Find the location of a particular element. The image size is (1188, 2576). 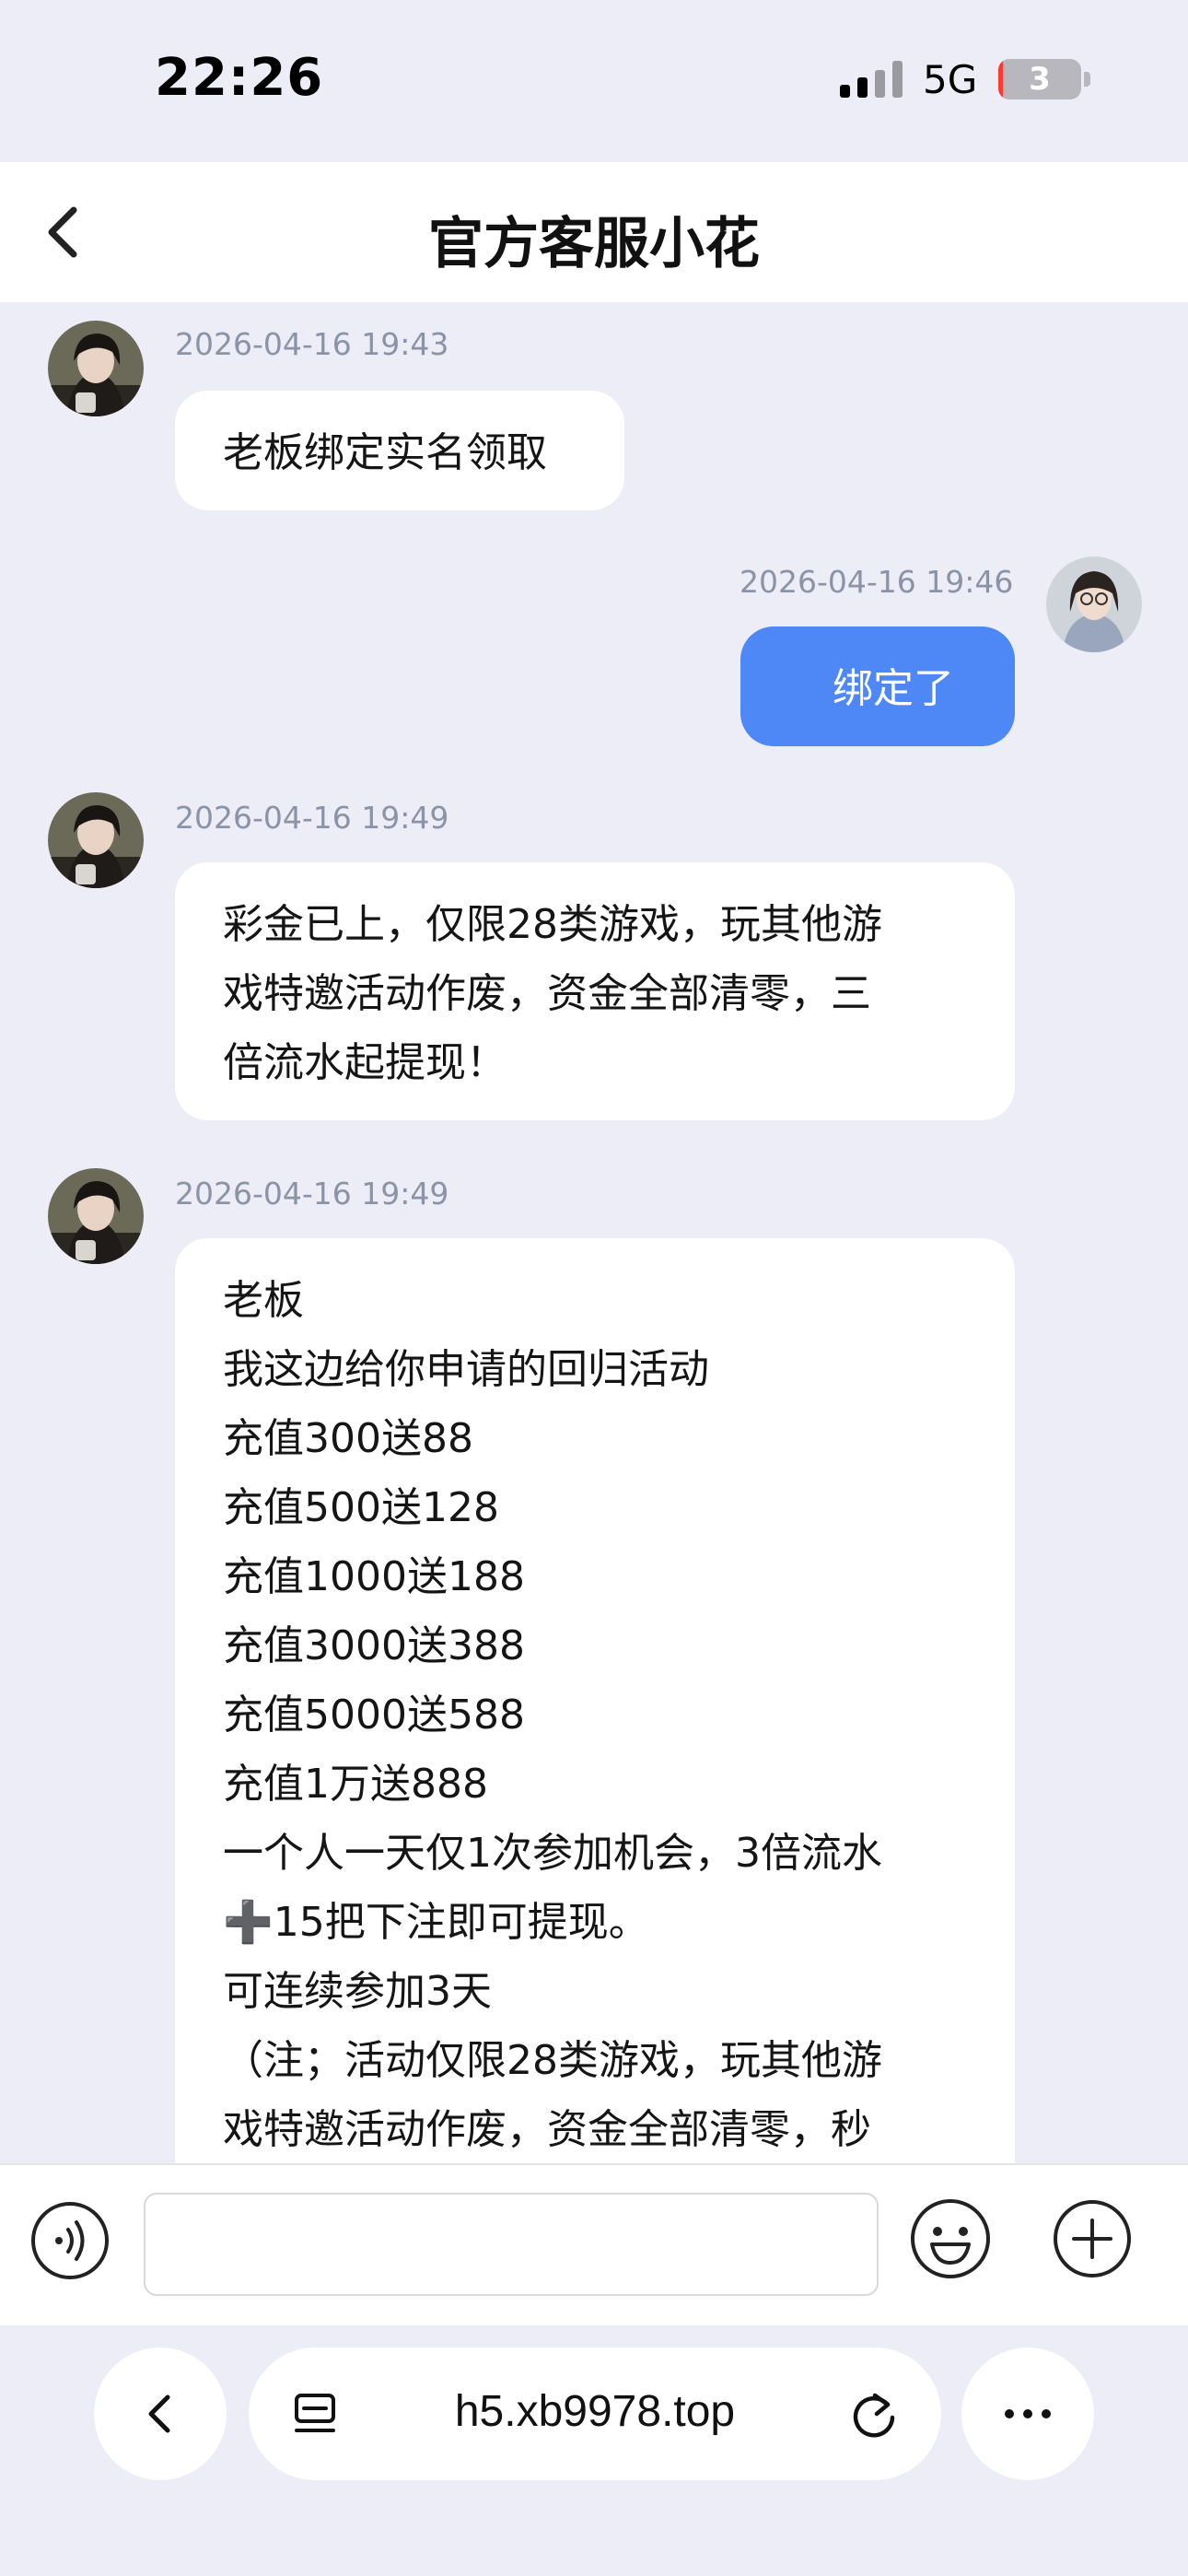

message-timestamp: 2026-04-16 19:46 is located at coordinates (877, 582).